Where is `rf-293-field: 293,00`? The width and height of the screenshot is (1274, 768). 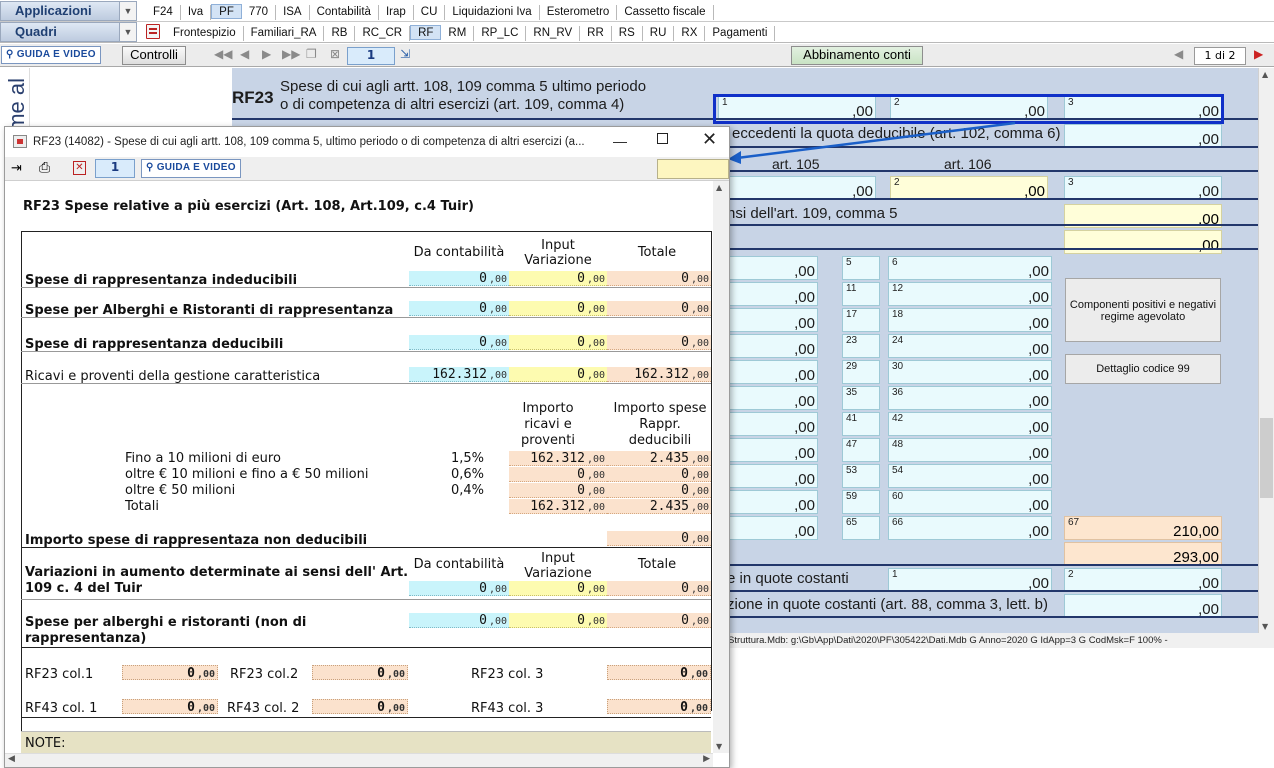 rf-293-field: 293,00 is located at coordinates (1143, 554).